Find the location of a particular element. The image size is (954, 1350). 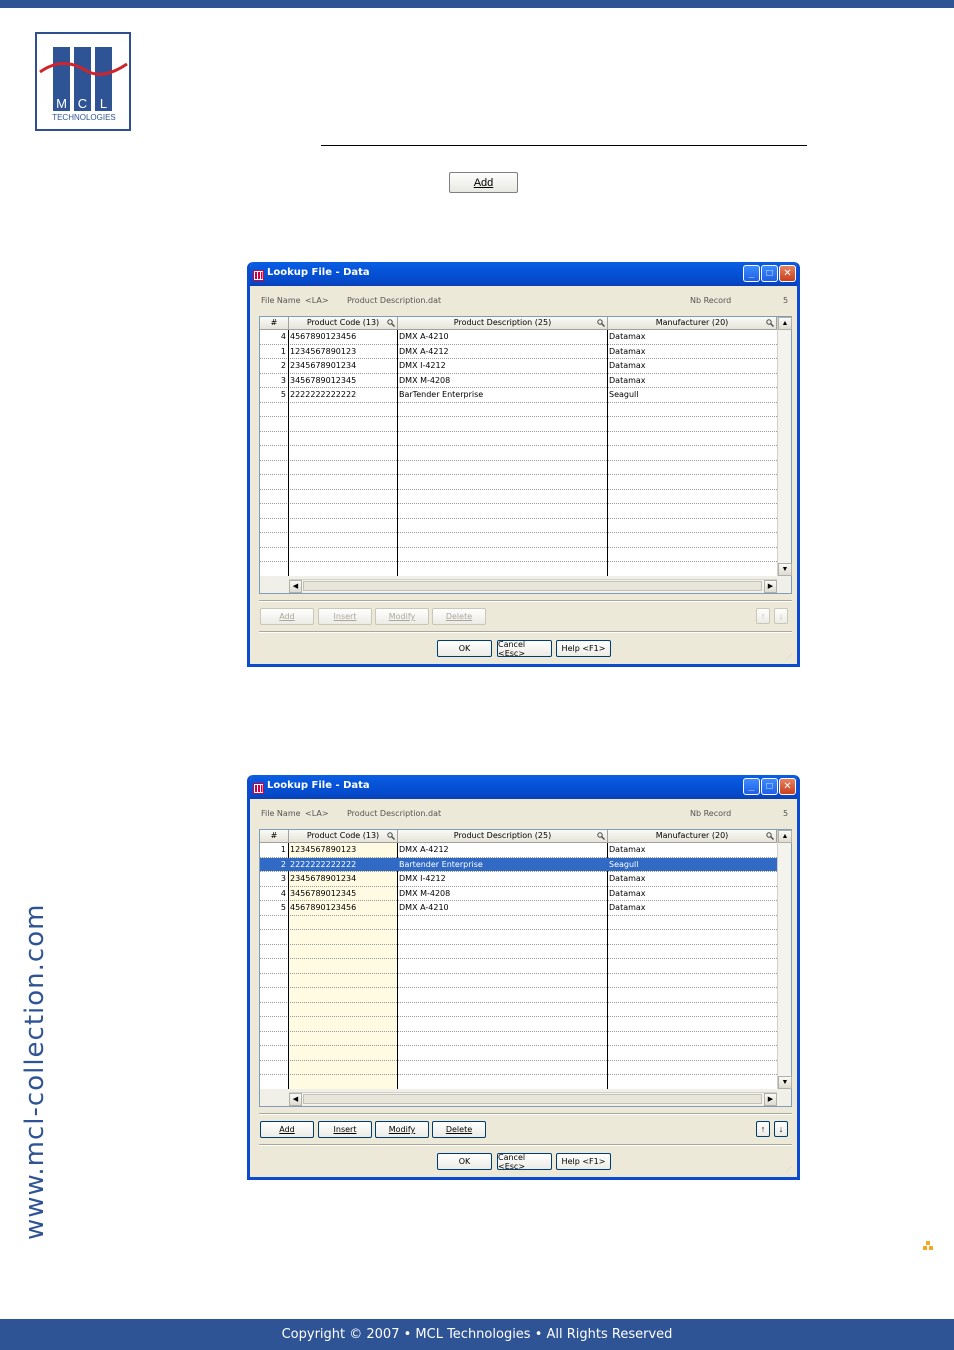

column-header-label: Product Code (13) is located at coordinates (343, 322).